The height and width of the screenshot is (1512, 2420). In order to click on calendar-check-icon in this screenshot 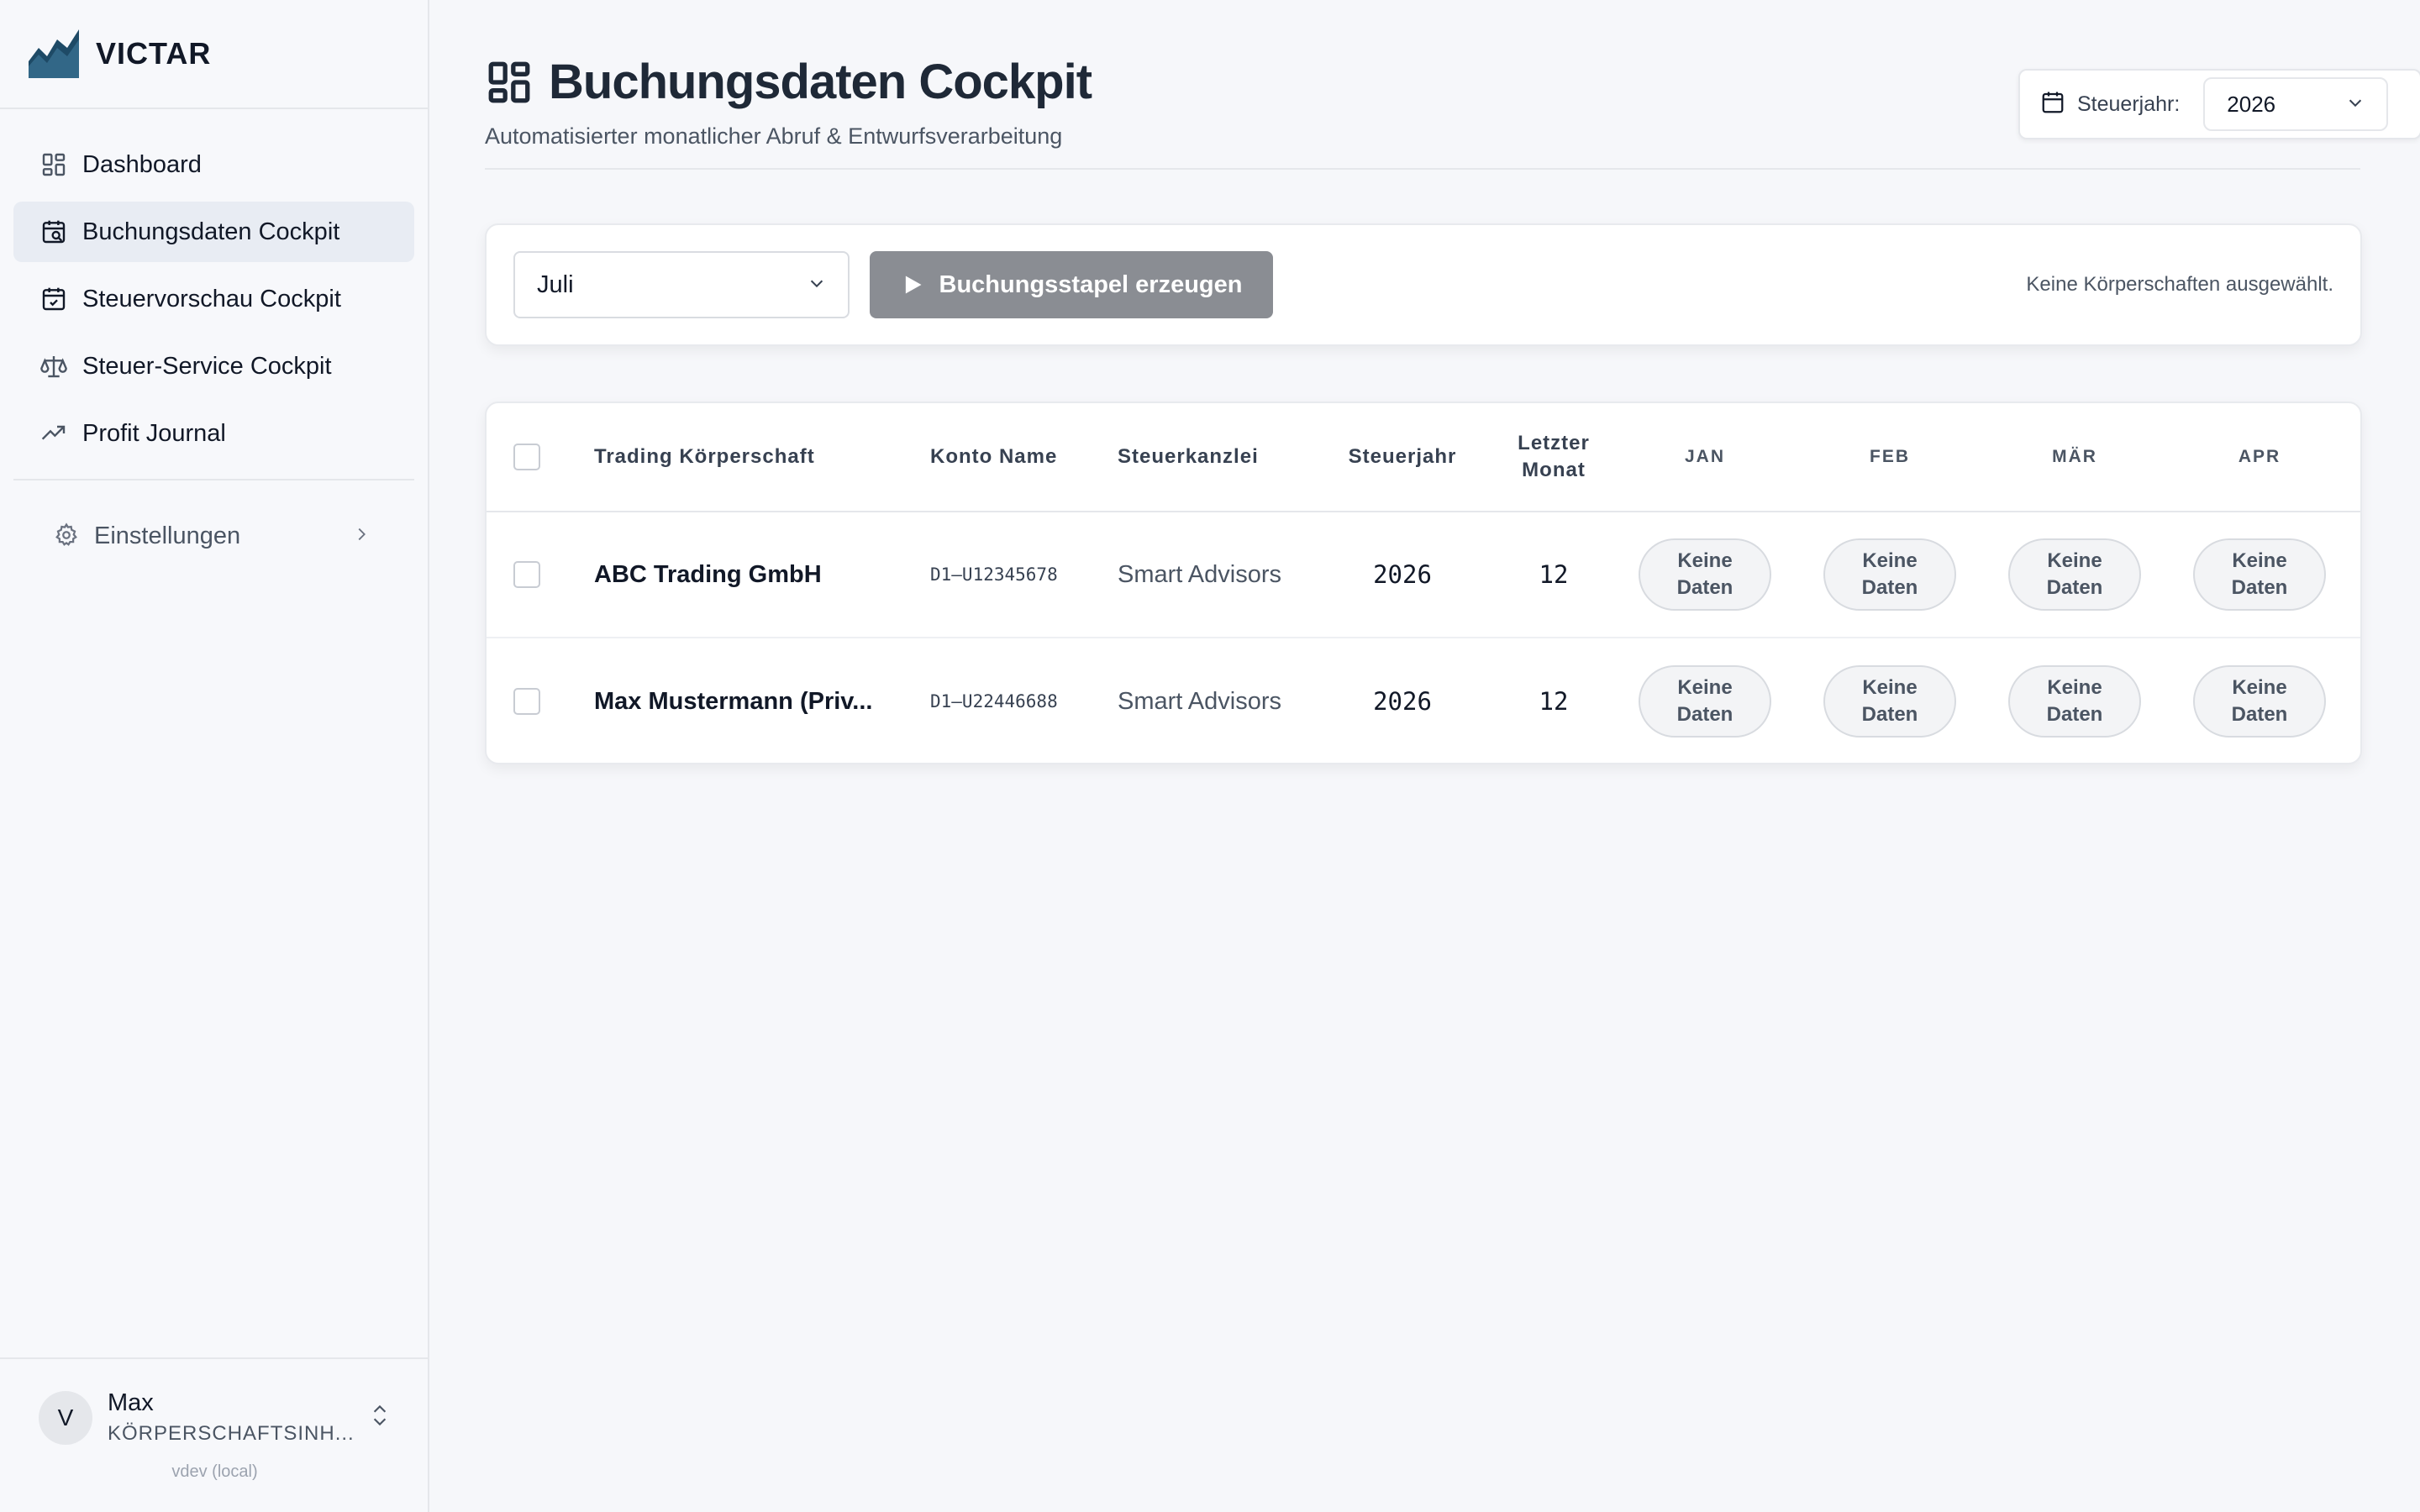, I will do `click(53, 299)`.